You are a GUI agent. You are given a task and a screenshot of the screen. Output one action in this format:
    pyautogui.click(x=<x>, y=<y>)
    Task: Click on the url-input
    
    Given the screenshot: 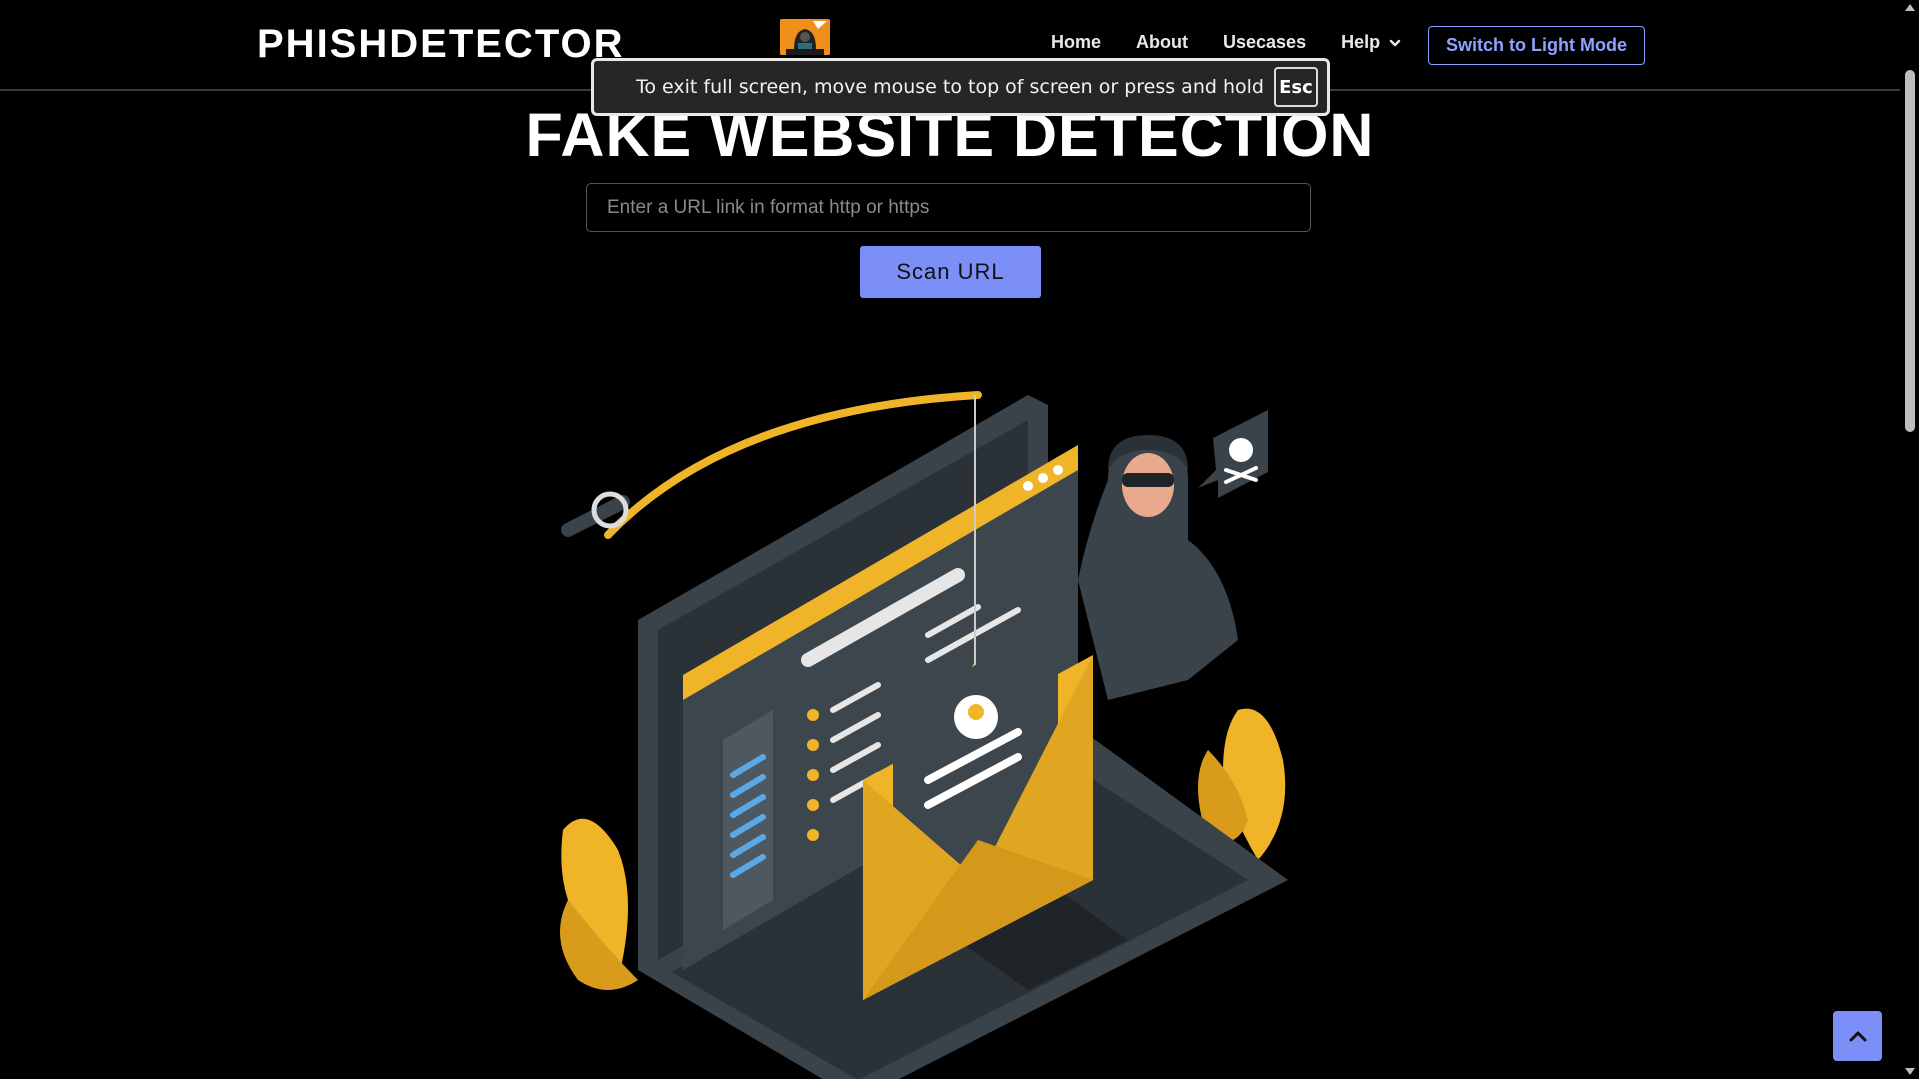 What is the action you would take?
    pyautogui.click(x=948, y=207)
    